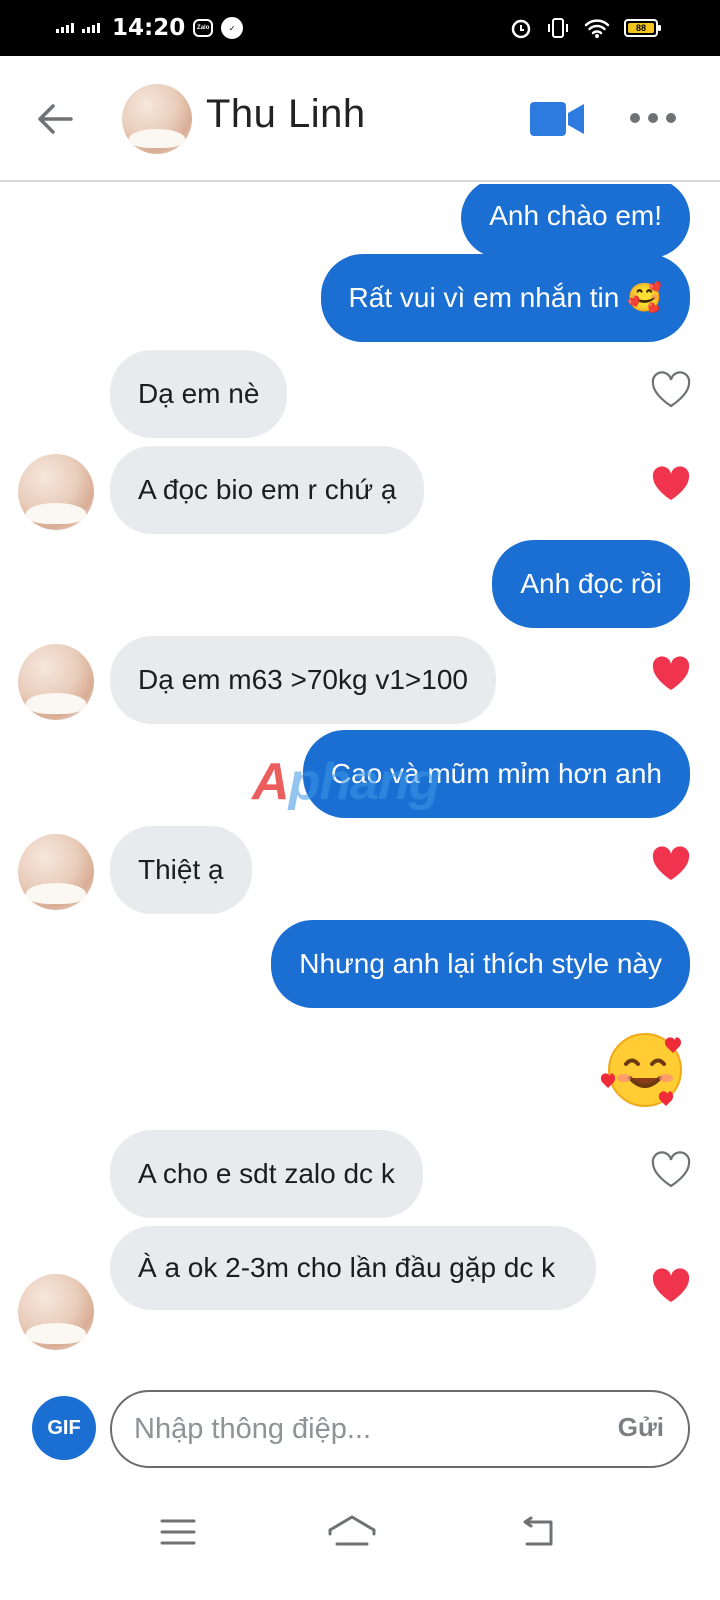  I want to click on message-input, so click(359, 1429).